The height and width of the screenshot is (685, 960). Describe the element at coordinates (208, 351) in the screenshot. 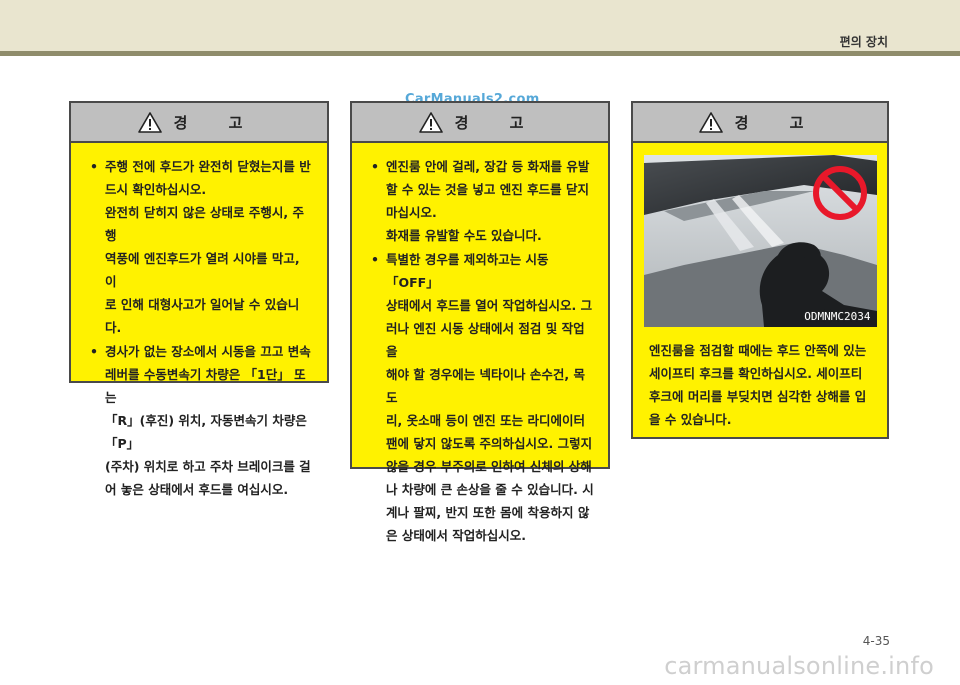

I see `bullet-line: 경사가 없는 장소에서 시동을 끄고 변속` at that location.